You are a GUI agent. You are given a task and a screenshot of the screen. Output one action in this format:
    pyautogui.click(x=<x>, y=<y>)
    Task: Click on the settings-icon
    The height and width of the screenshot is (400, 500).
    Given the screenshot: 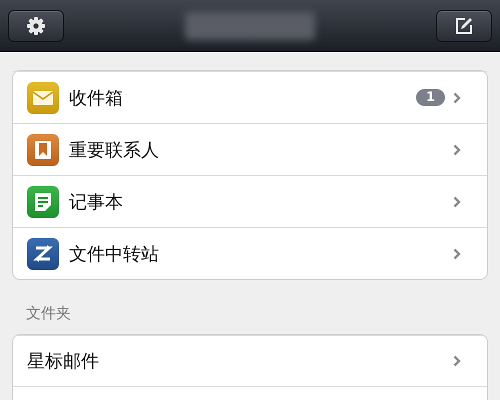 What is the action you would take?
    pyautogui.click(x=36, y=26)
    